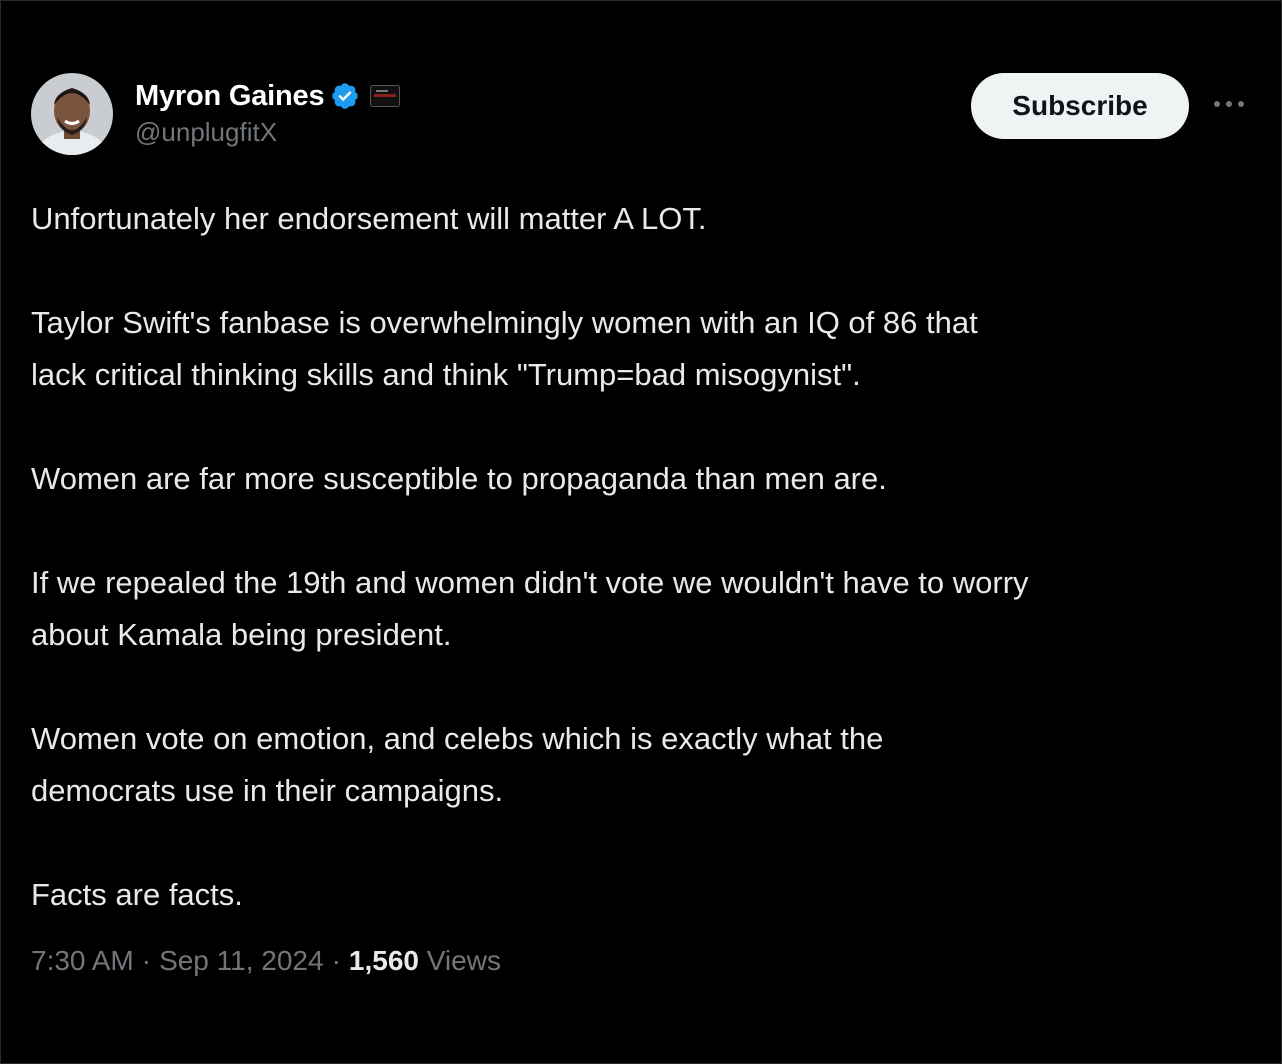 The width and height of the screenshot is (1282, 1064). I want to click on post-meta: 7:30 AM · Sep 11, 2024 · 1,560 Views, so click(266, 961).